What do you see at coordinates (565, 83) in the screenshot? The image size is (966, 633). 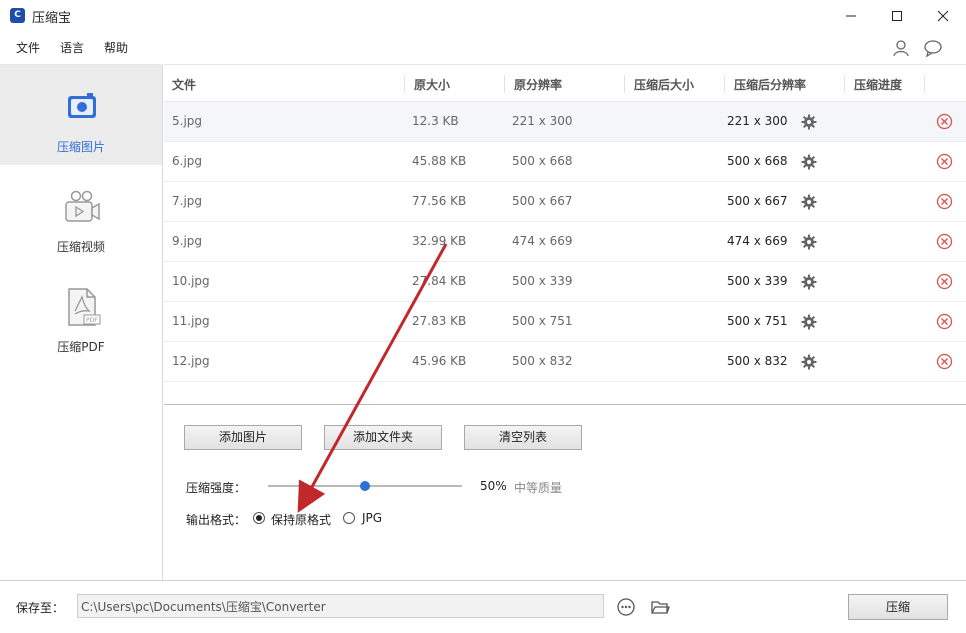 I see `table-header: 文件 原大小 原分辨率 压缩后大小 压缩后分辨率 压缩进度` at bounding box center [565, 83].